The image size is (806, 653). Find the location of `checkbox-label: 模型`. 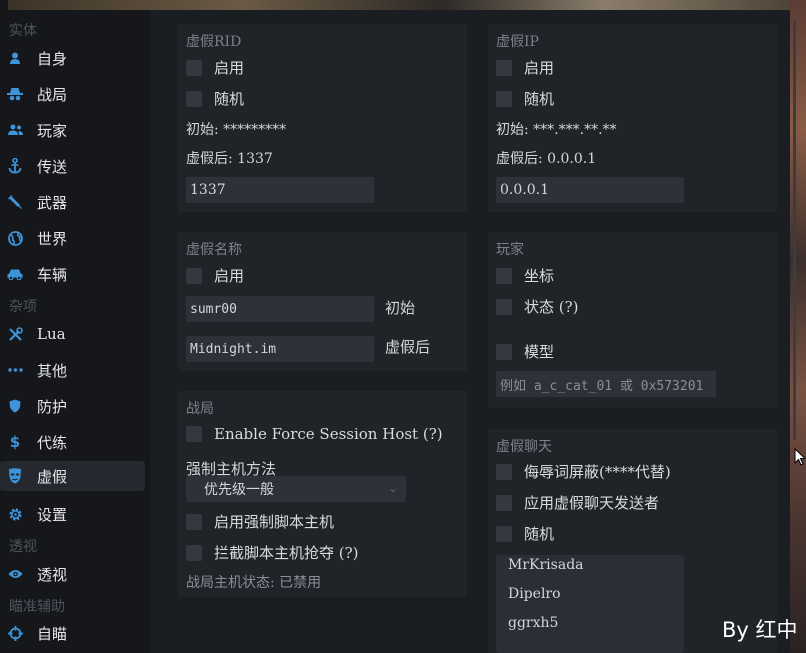

checkbox-label: 模型 is located at coordinates (539, 352).